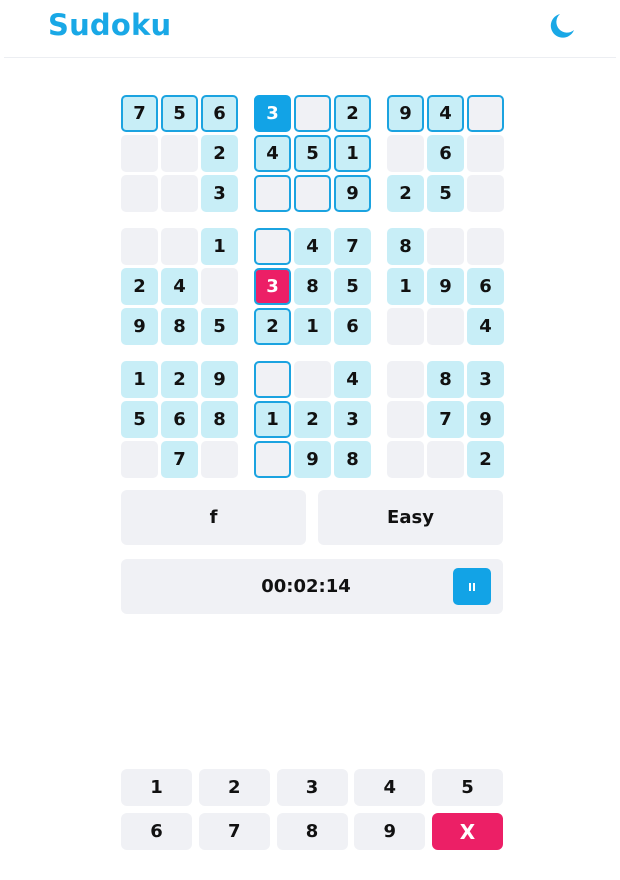 This screenshot has height=880, width=620. I want to click on sudoku-cell-r2c8: 6, so click(445, 153).